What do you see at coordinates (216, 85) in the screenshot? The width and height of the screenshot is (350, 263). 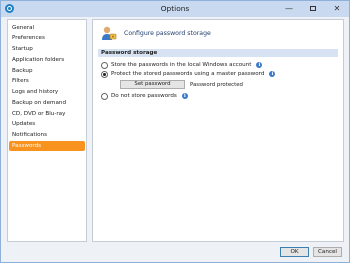 I see `password-status-text: Password protected` at bounding box center [216, 85].